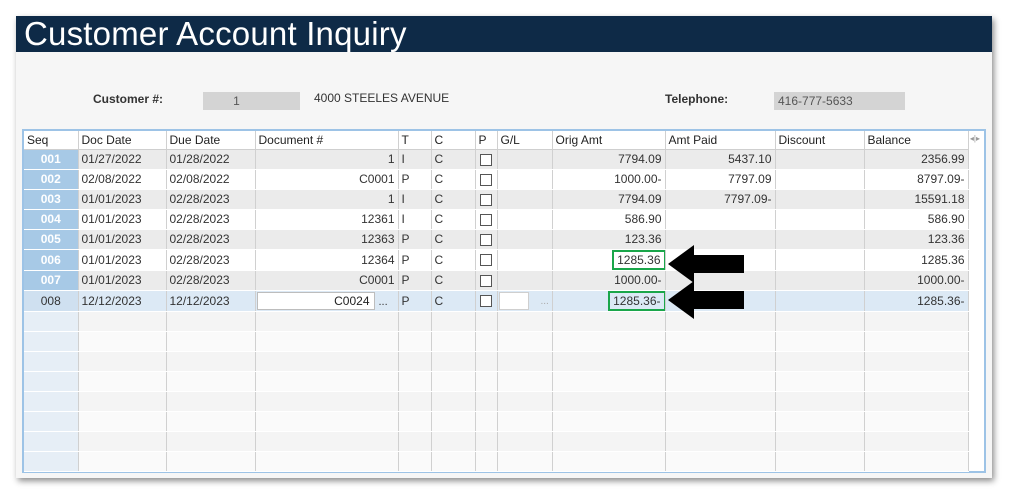 The image size is (1016, 503). I want to click on customer-number-field: 1, so click(251, 101).